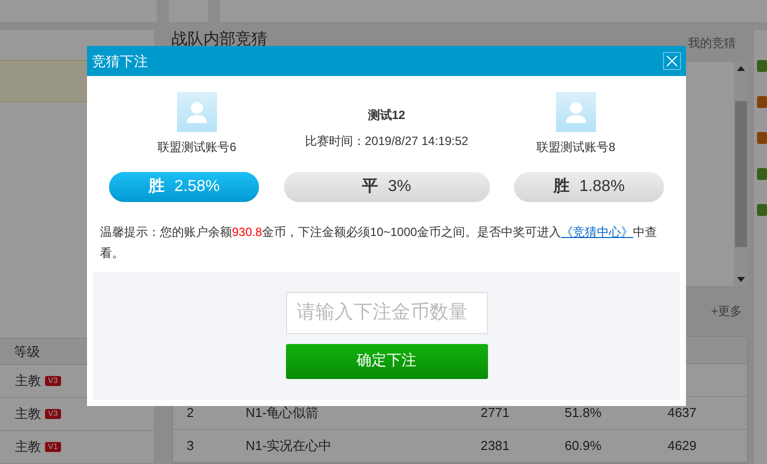 The width and height of the screenshot is (767, 464). I want to click on table-cell-text: N1-实况在心中, so click(289, 446).